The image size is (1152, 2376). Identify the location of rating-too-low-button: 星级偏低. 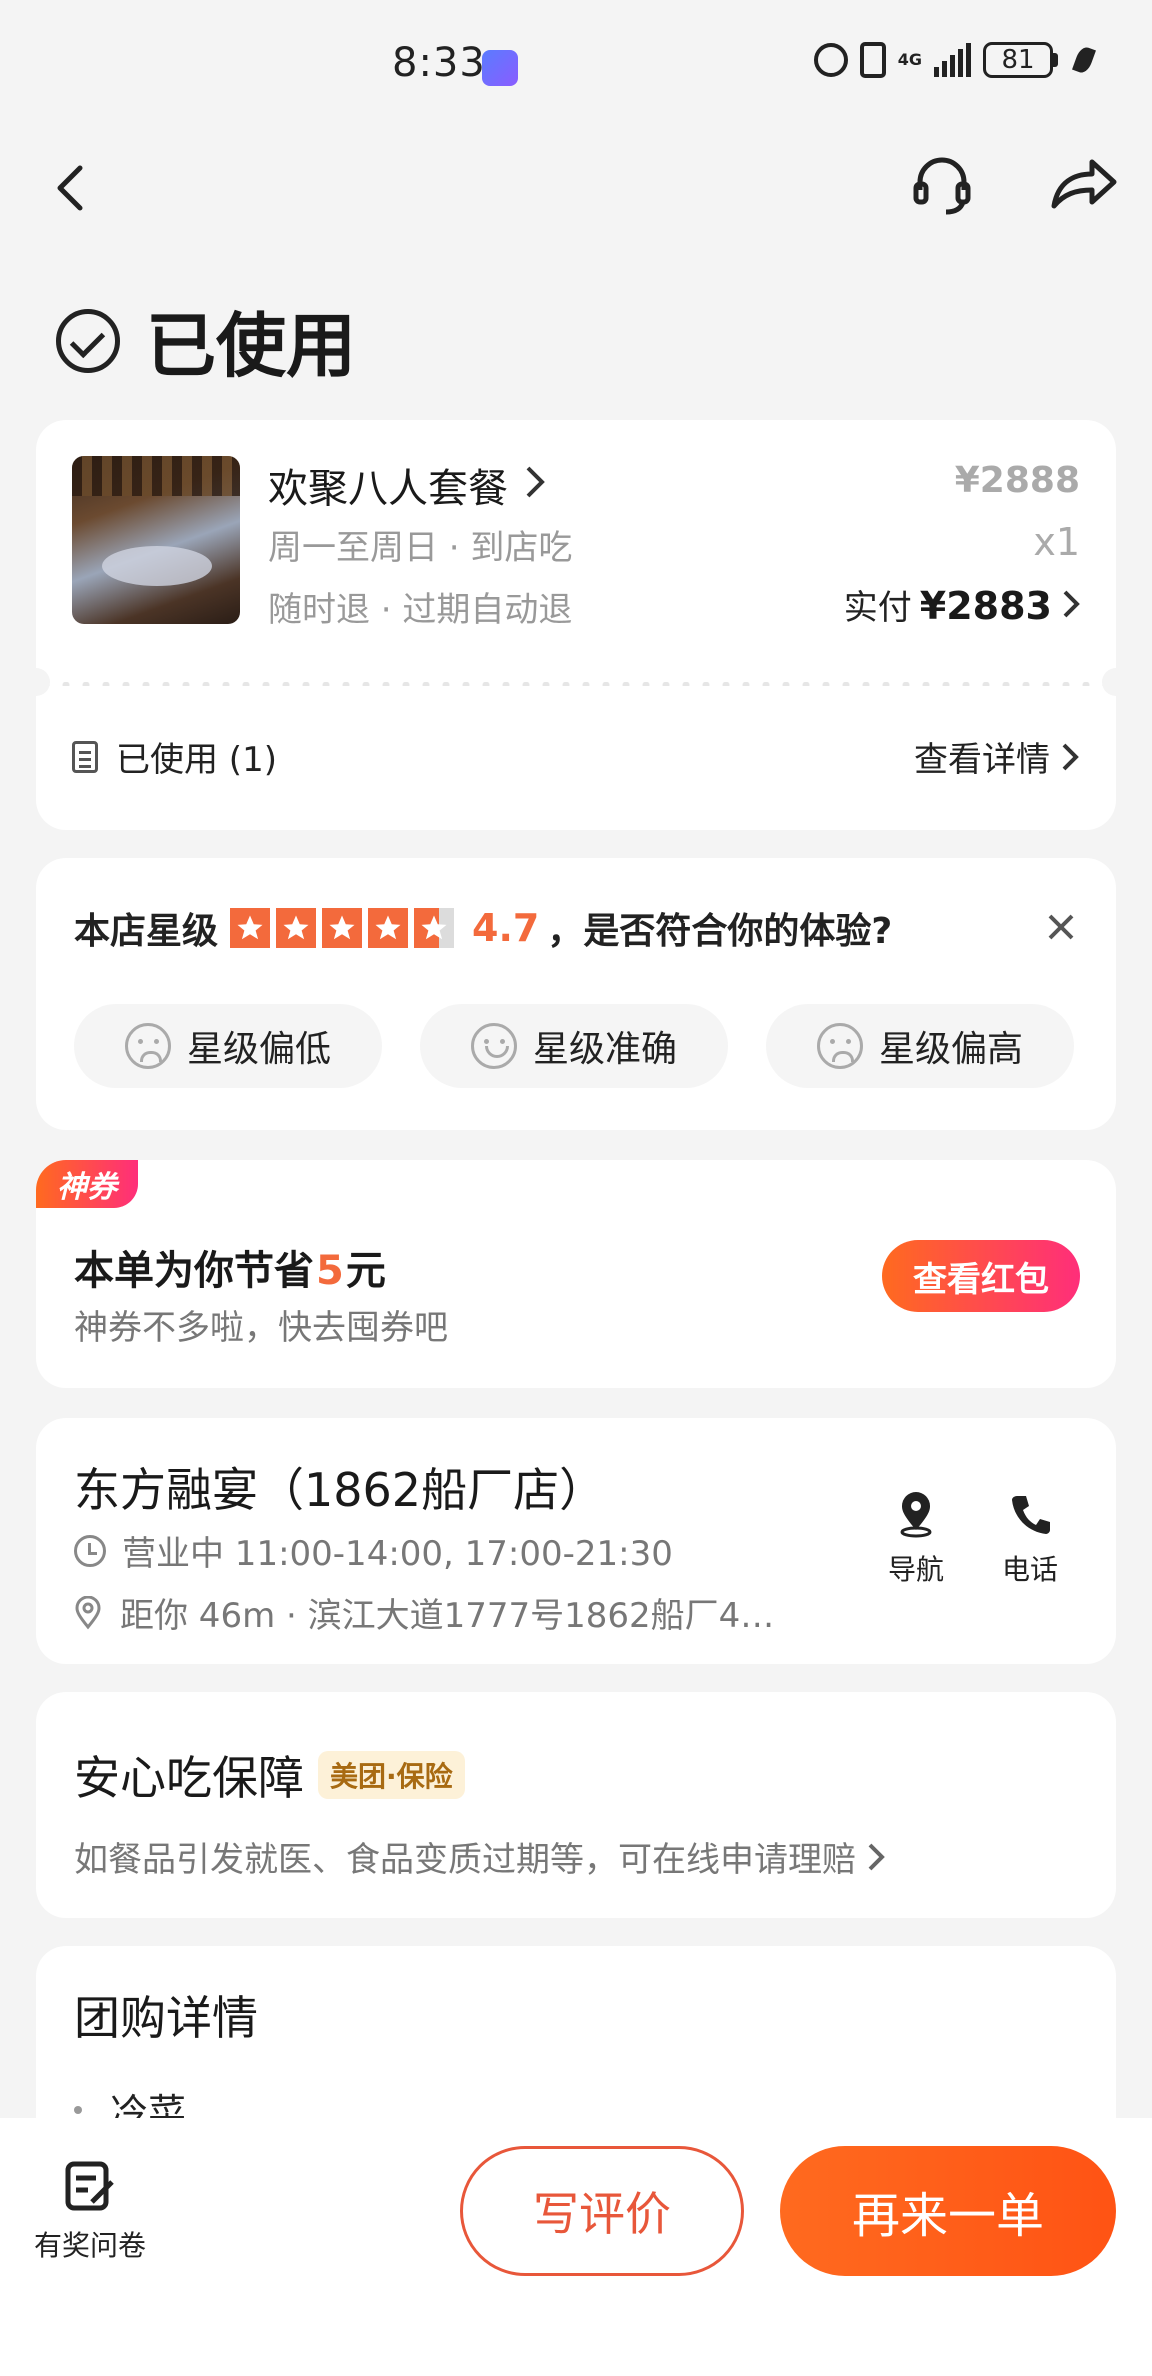
(228, 1046).